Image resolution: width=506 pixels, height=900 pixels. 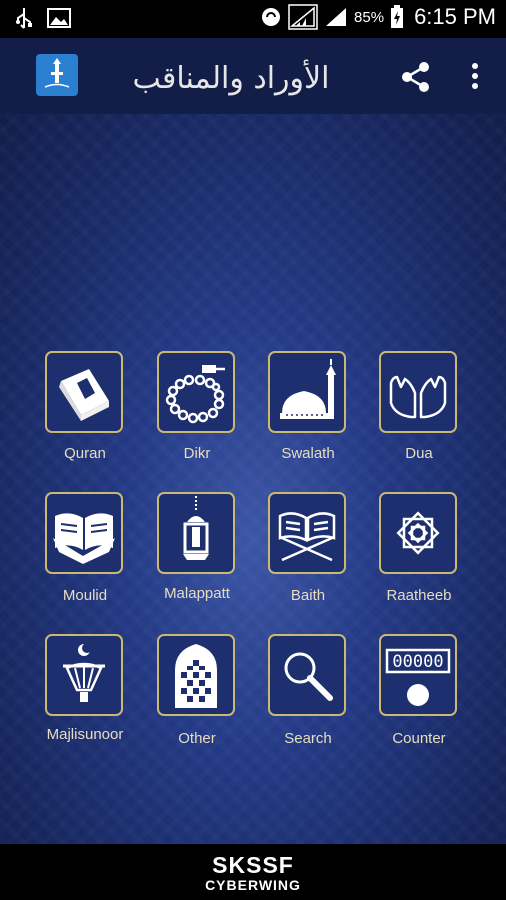 I want to click on menu-item-baith: Baith, so click(x=308, y=548).